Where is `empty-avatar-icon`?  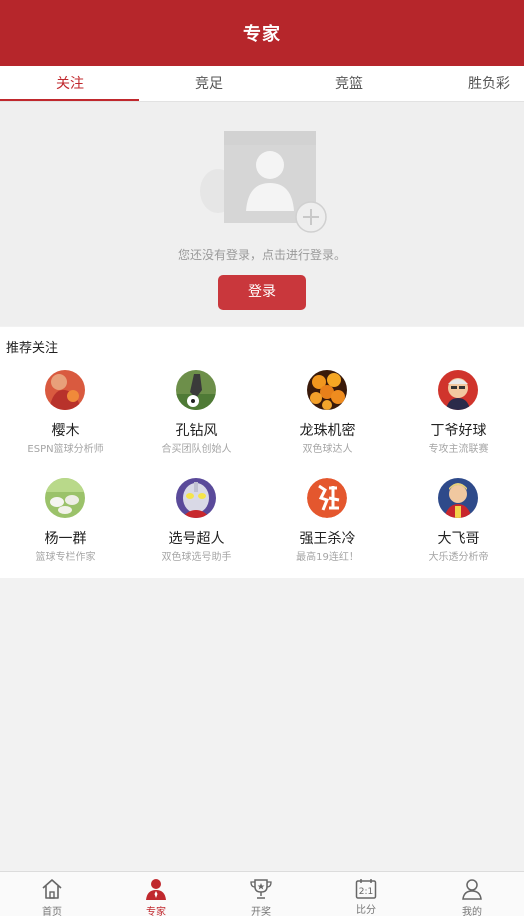 empty-avatar-icon is located at coordinates (264, 182).